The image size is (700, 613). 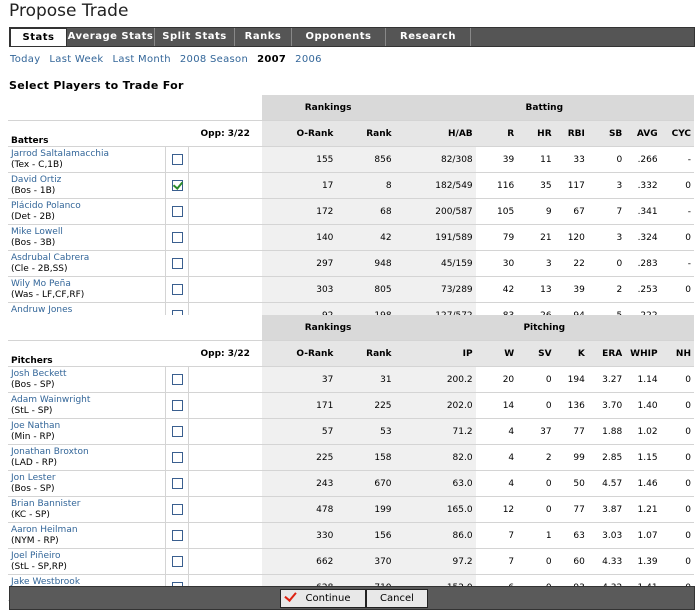 I want to click on stat-cell: 13, so click(x=536, y=289).